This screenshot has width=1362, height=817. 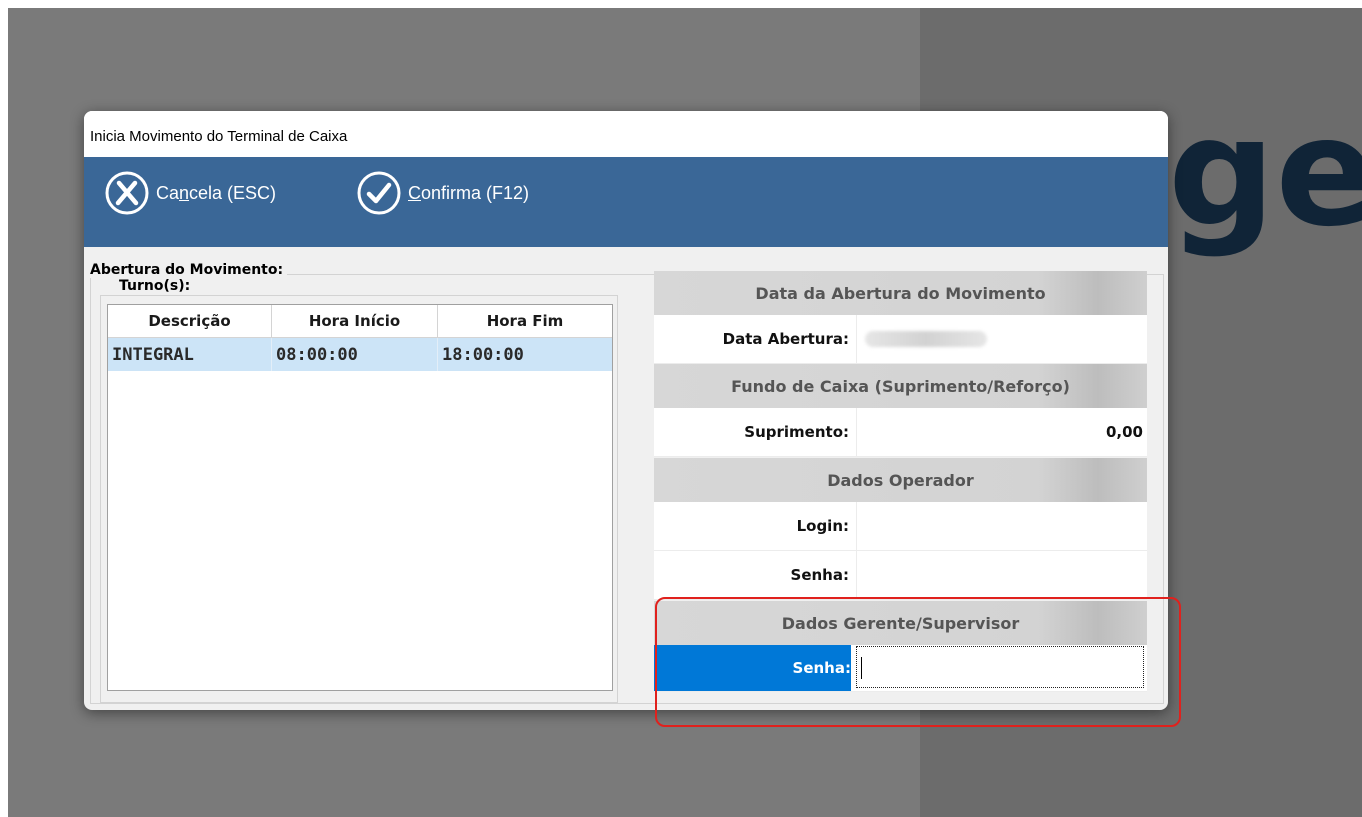 What do you see at coordinates (469, 192) in the screenshot?
I see `confirm-label: Confirma (F12)` at bounding box center [469, 192].